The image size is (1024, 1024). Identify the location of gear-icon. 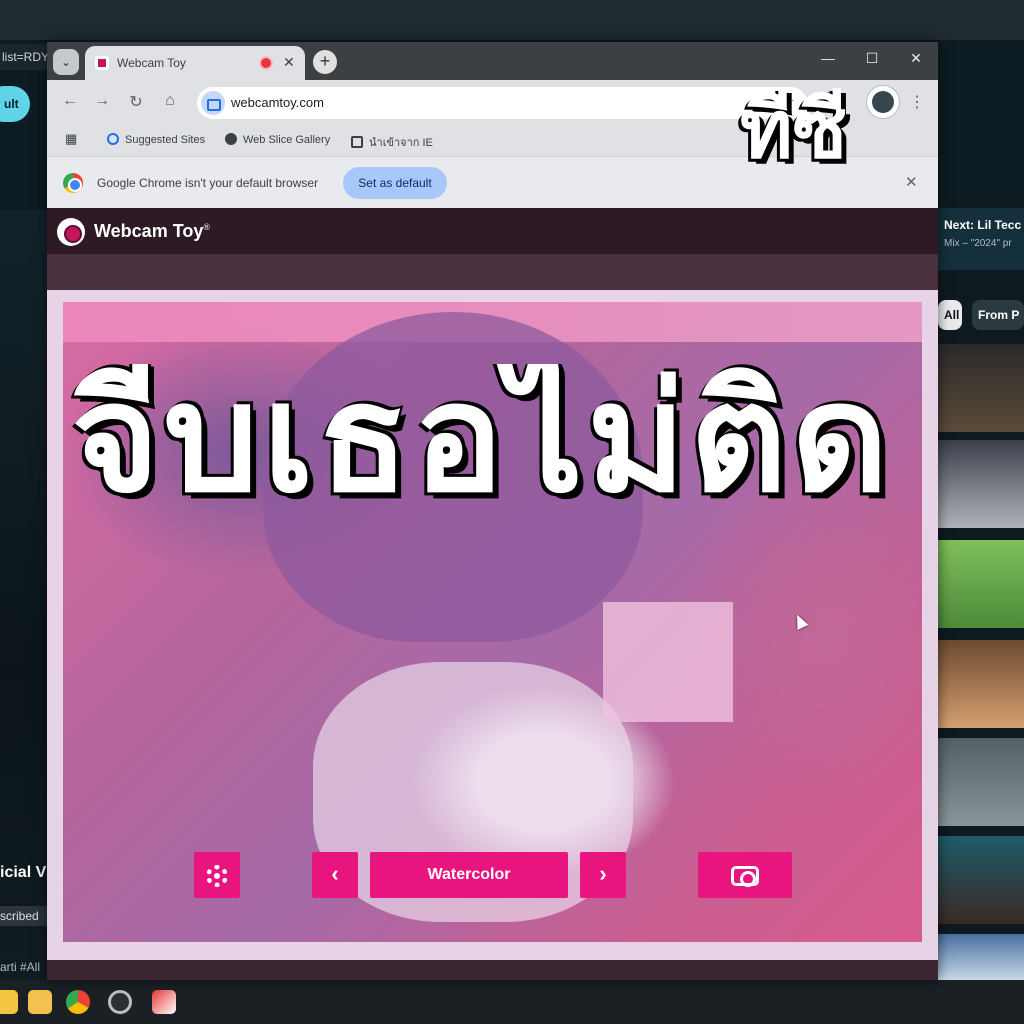
(217, 876).